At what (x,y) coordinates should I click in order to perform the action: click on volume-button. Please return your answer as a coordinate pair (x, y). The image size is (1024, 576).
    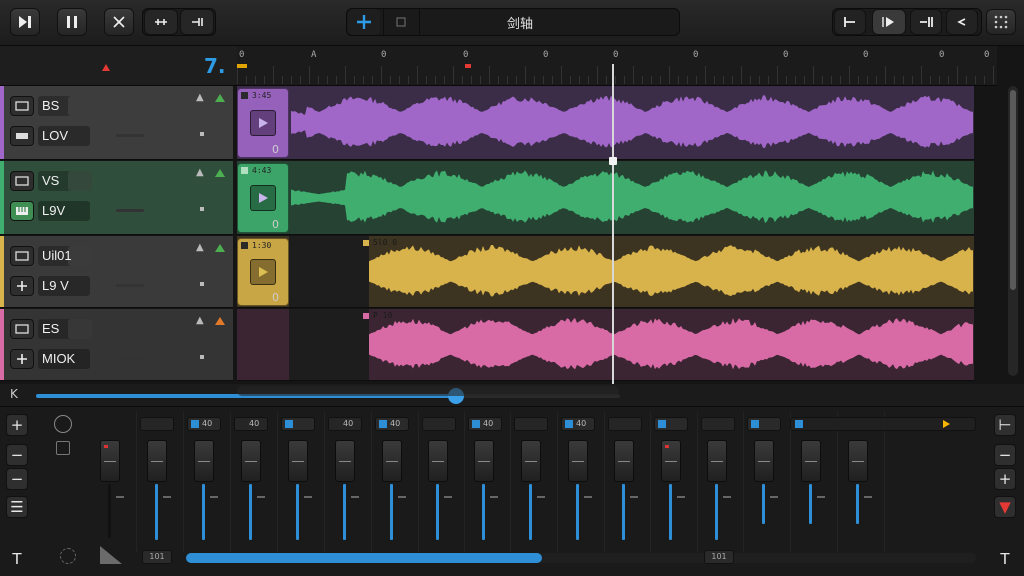
    Looking at the image, I should click on (962, 22).